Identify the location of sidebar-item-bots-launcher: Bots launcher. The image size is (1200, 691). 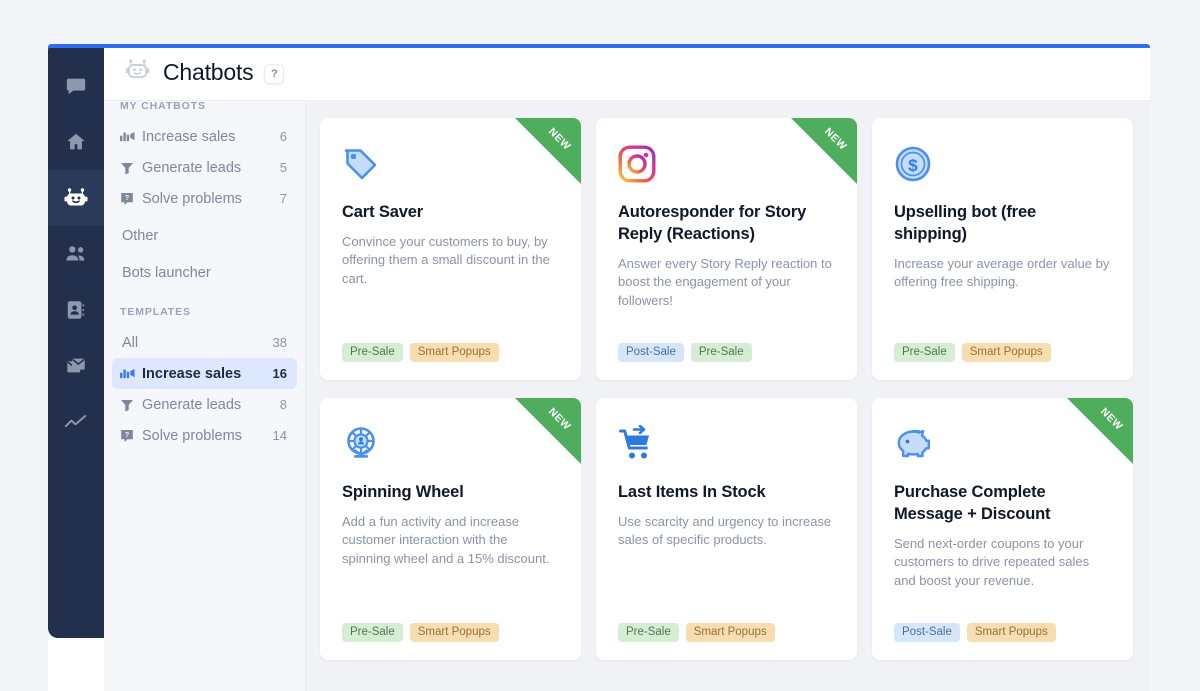
(204, 272).